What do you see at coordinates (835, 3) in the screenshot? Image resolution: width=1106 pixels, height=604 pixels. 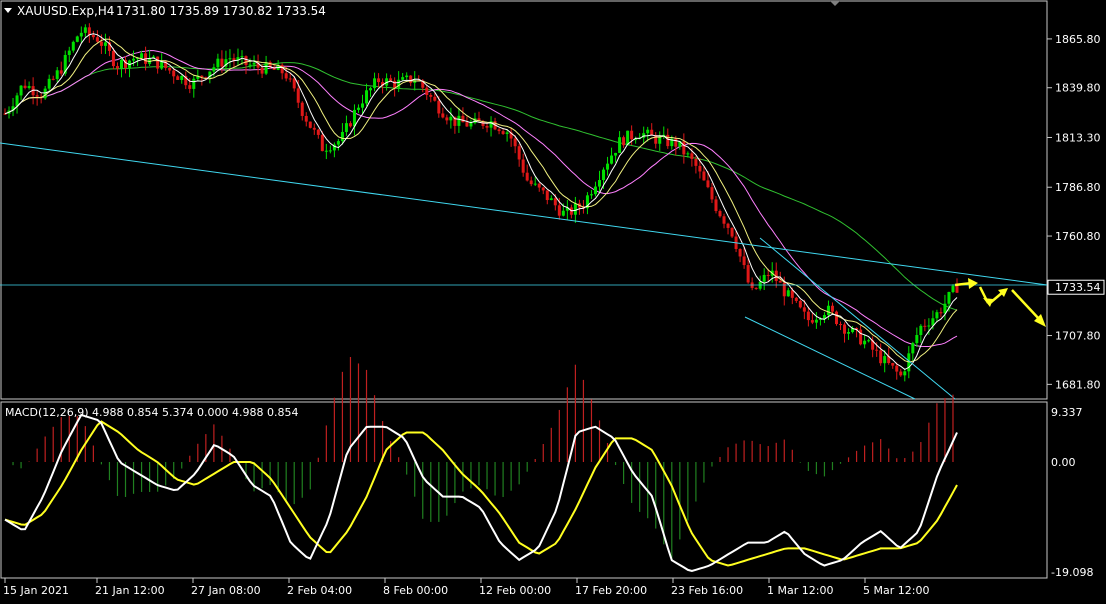 I see `chart-shift-marker` at bounding box center [835, 3].